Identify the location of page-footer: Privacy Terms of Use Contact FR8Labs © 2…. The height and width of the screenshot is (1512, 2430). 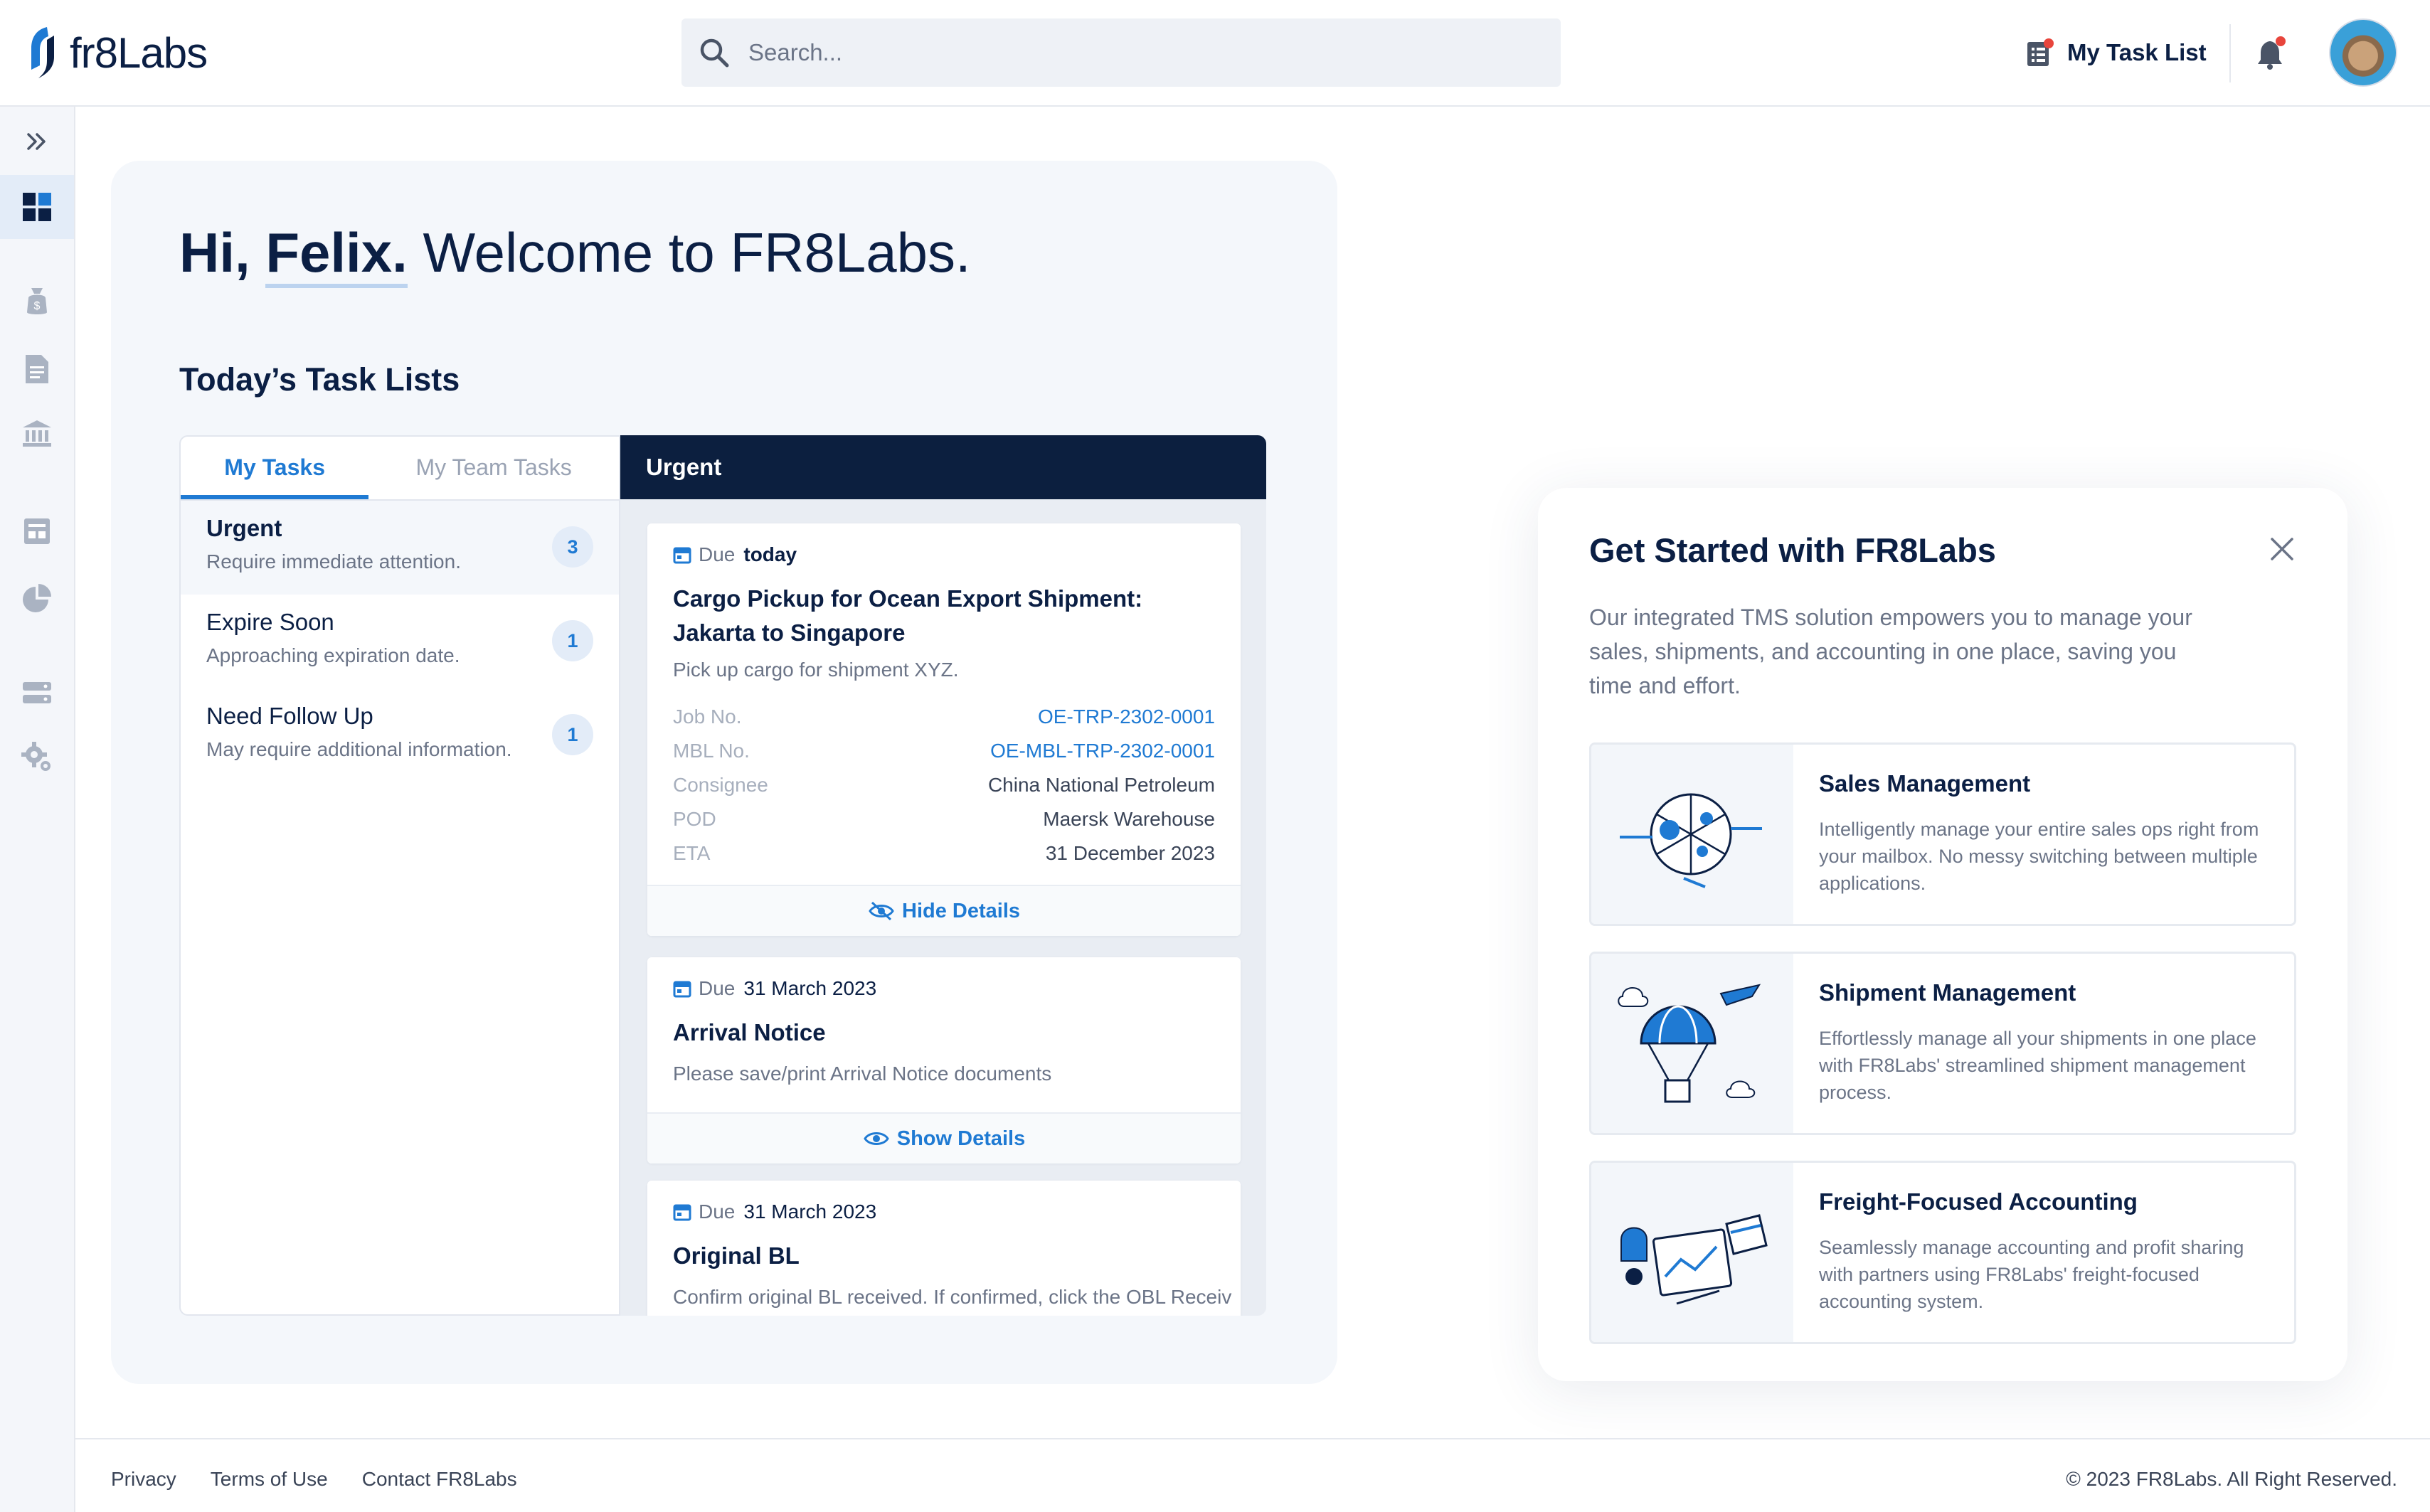
(1252, 1475).